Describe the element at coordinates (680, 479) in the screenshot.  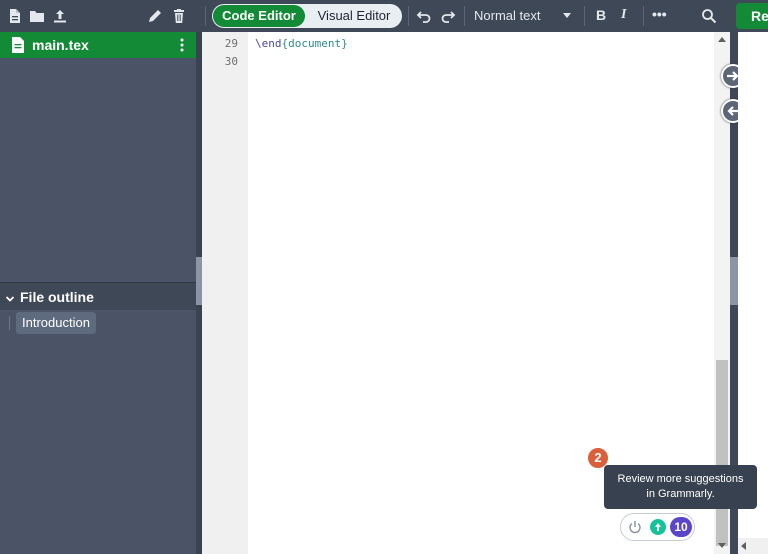
I see `tooltip-line: Review more suggestions` at that location.